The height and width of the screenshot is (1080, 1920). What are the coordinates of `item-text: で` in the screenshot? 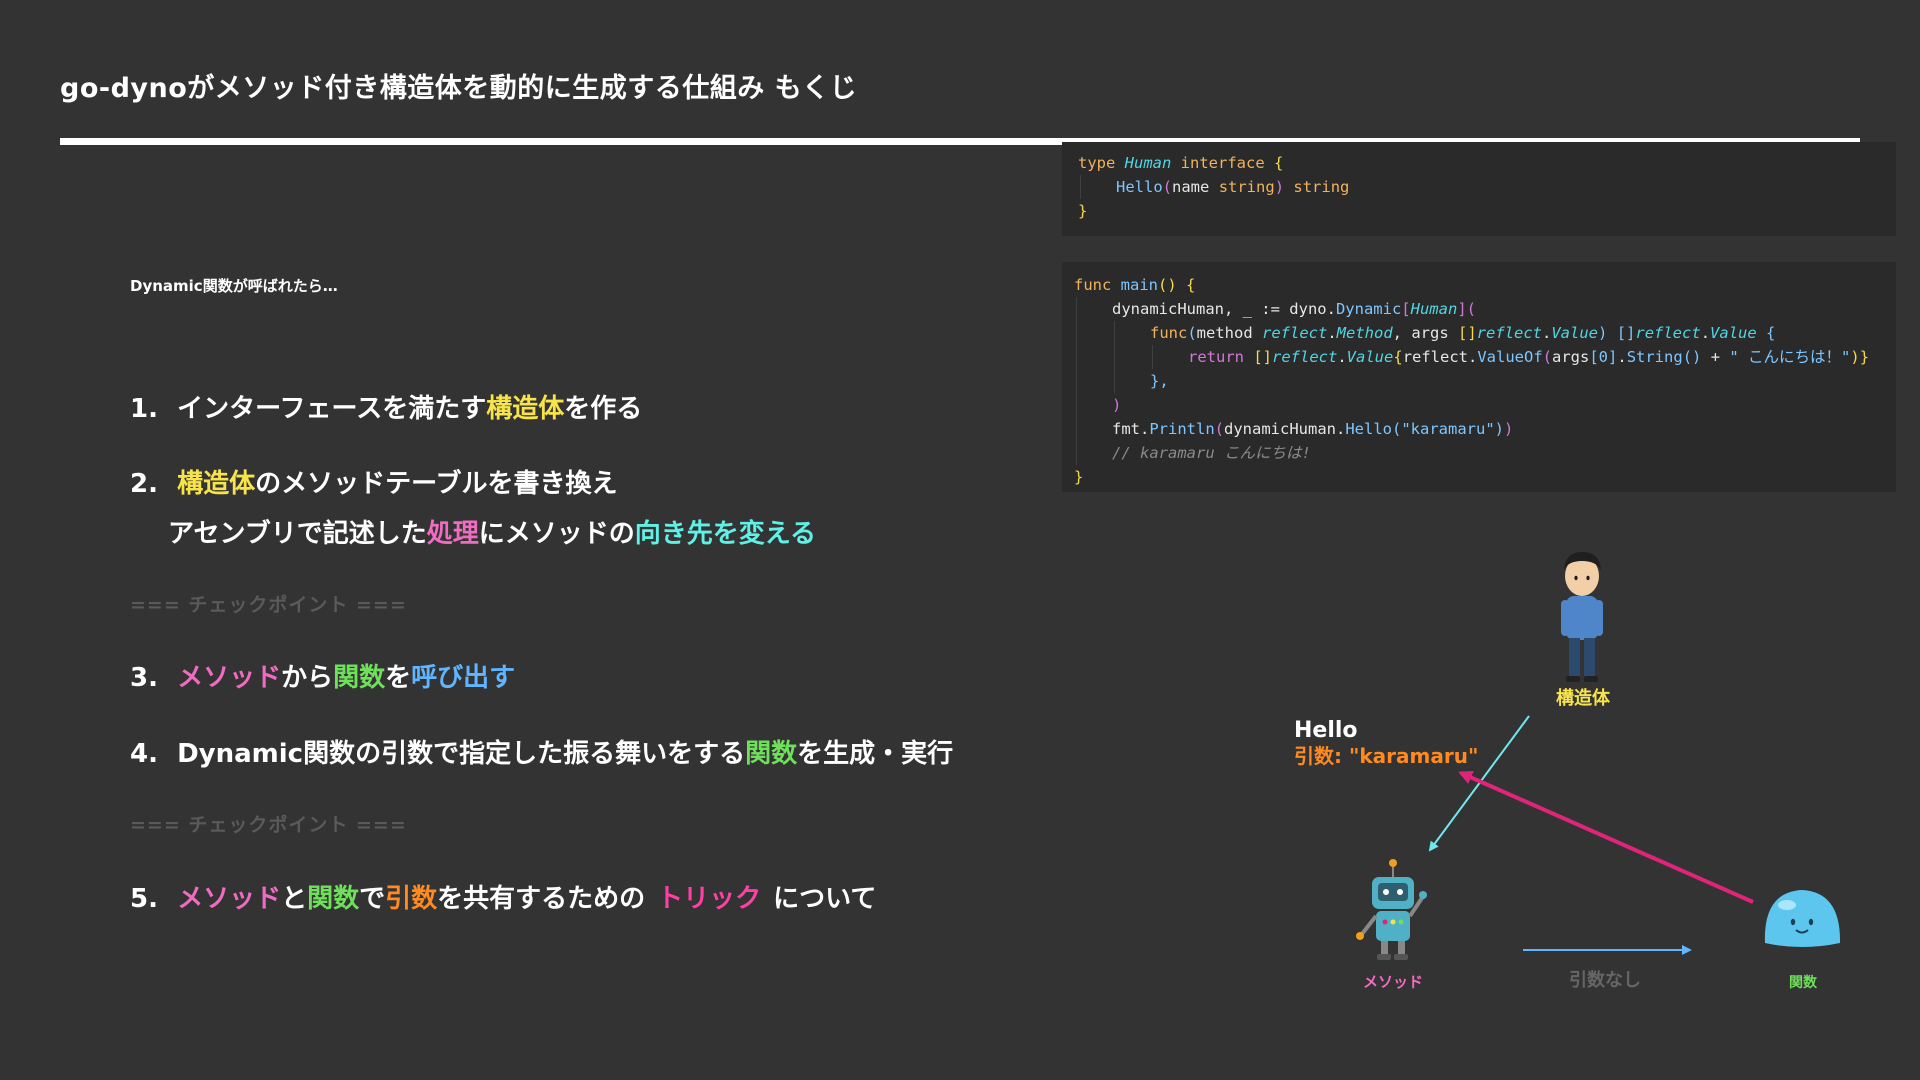 It's located at (372, 899).